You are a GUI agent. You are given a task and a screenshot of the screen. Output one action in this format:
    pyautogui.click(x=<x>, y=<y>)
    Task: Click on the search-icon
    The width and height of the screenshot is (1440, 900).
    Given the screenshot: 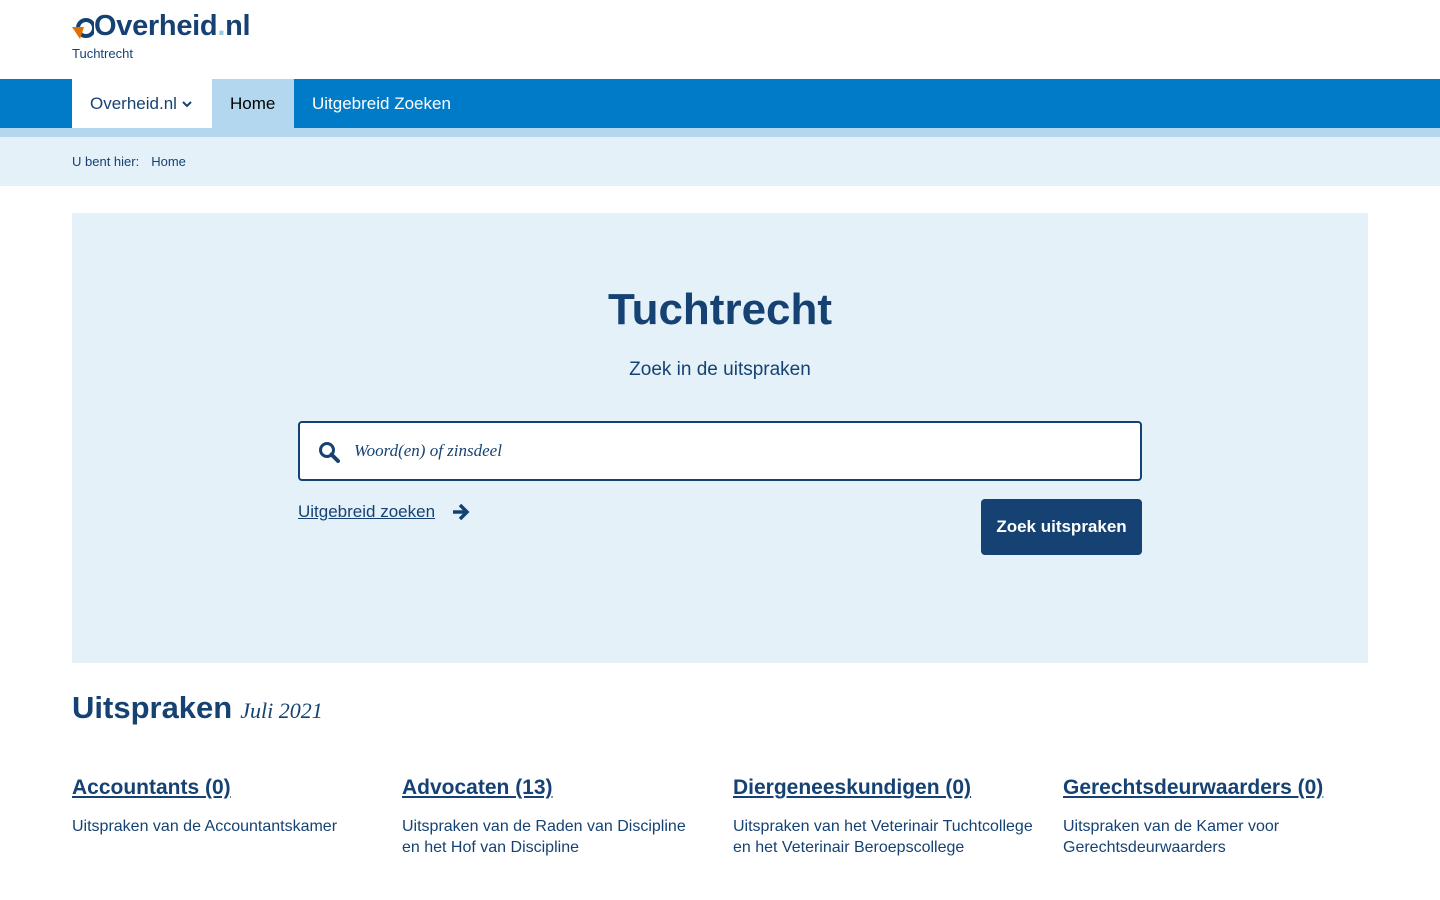 What is the action you would take?
    pyautogui.click(x=329, y=452)
    